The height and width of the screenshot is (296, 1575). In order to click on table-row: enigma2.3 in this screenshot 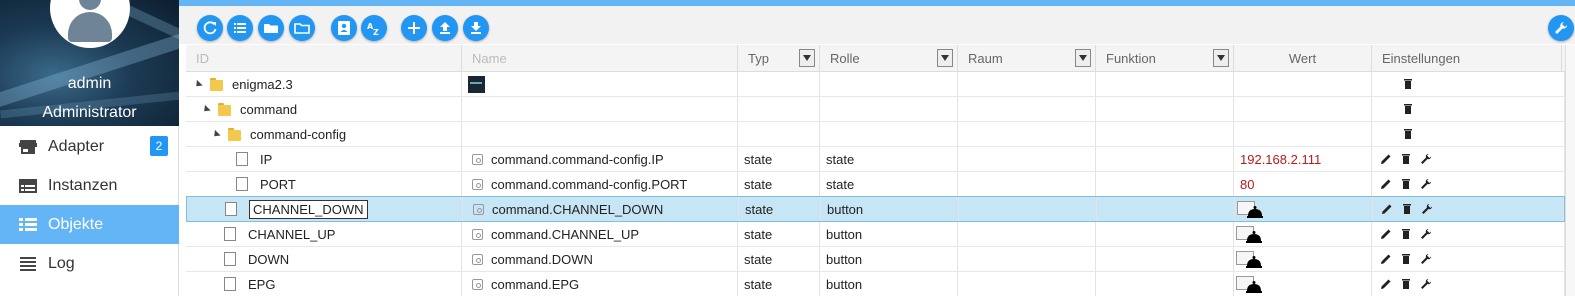, I will do `click(875, 84)`.